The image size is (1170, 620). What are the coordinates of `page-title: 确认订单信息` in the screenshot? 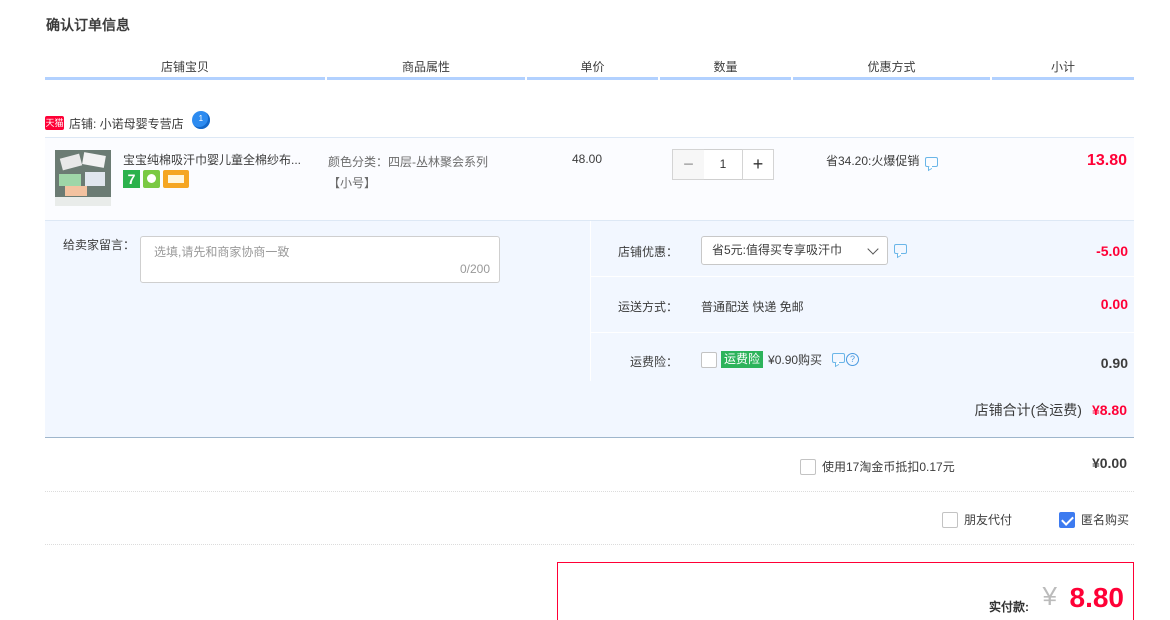 It's located at (88, 25).